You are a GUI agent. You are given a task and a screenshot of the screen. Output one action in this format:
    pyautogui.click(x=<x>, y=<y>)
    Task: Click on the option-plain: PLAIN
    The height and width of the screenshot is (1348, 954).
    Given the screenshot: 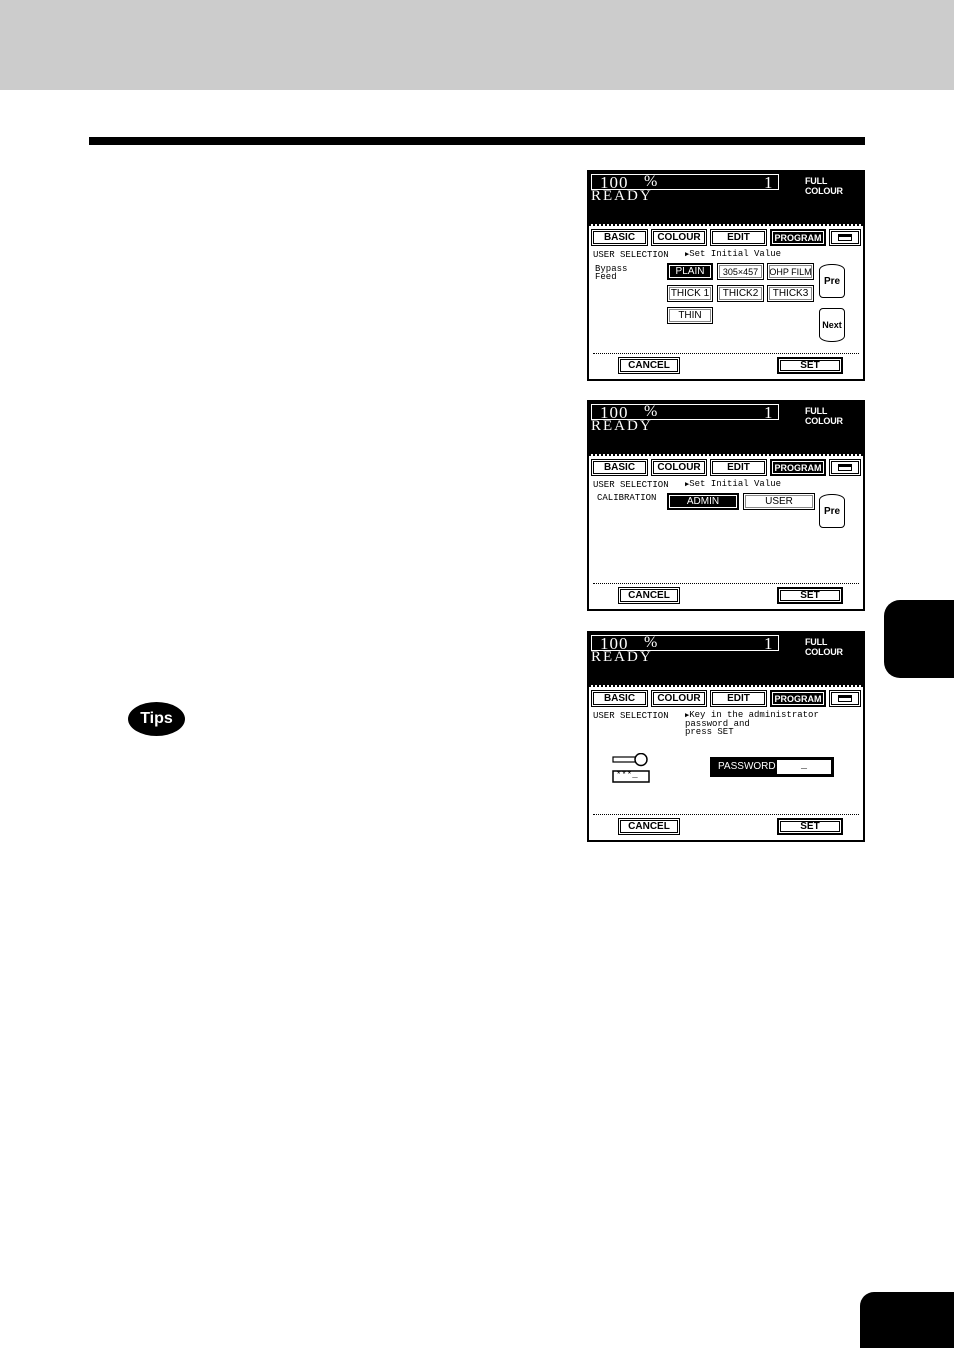 What is the action you would take?
    pyautogui.click(x=690, y=271)
    